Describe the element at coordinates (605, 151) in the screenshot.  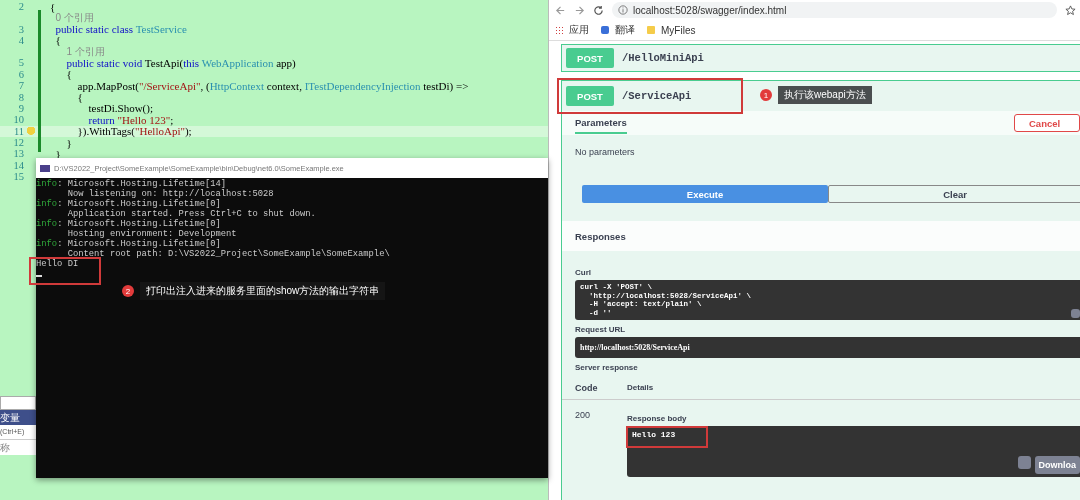
I see `empty-message: No parameters` at that location.